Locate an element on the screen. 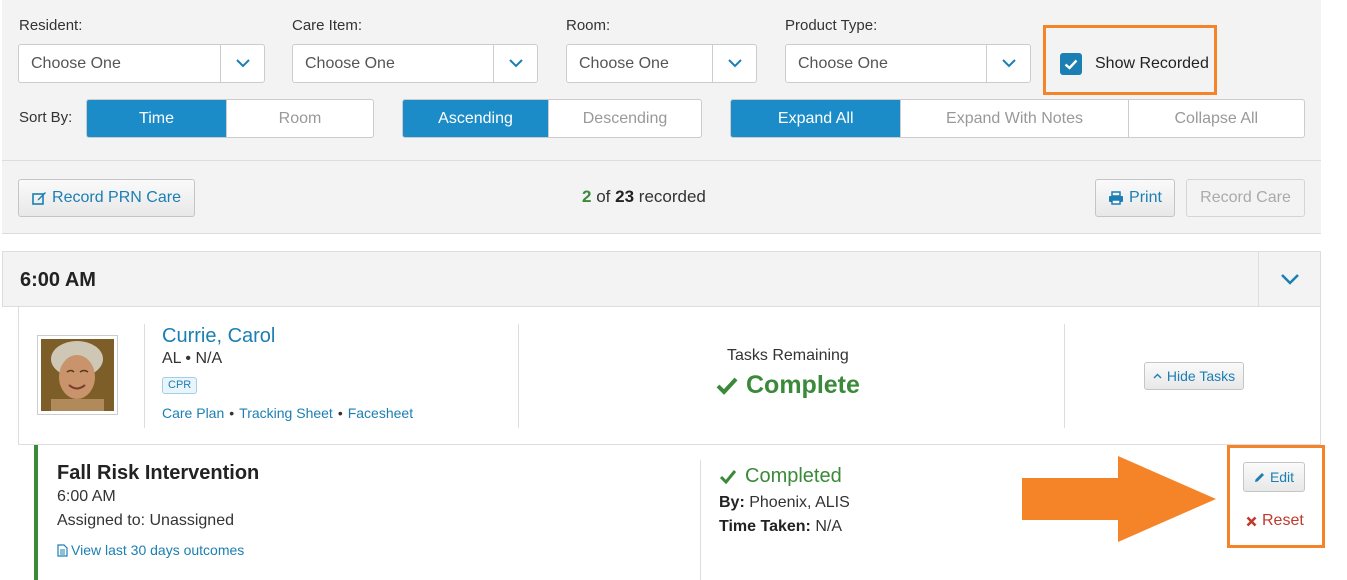 The width and height of the screenshot is (1347, 580). recorded-of-text: of is located at coordinates (603, 196).